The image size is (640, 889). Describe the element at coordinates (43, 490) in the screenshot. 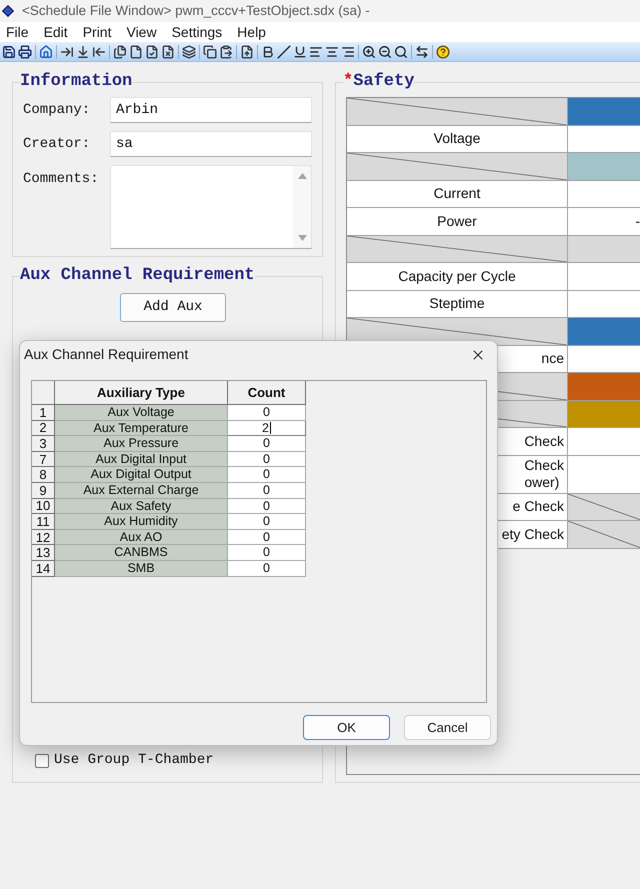

I see `row-header: 9` at that location.